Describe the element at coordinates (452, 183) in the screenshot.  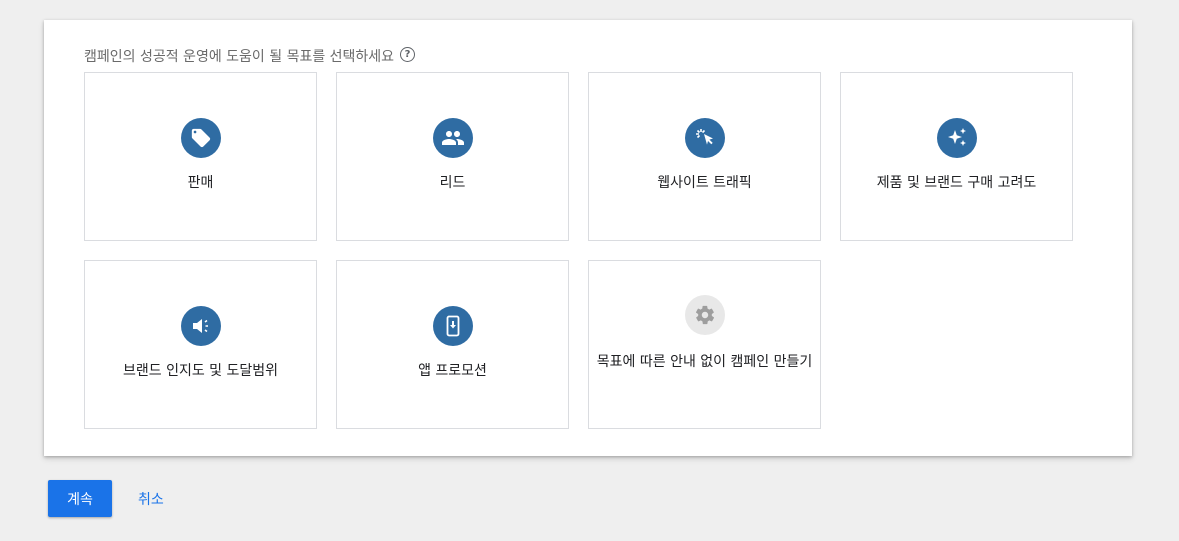
I see `goal-label: 리드` at that location.